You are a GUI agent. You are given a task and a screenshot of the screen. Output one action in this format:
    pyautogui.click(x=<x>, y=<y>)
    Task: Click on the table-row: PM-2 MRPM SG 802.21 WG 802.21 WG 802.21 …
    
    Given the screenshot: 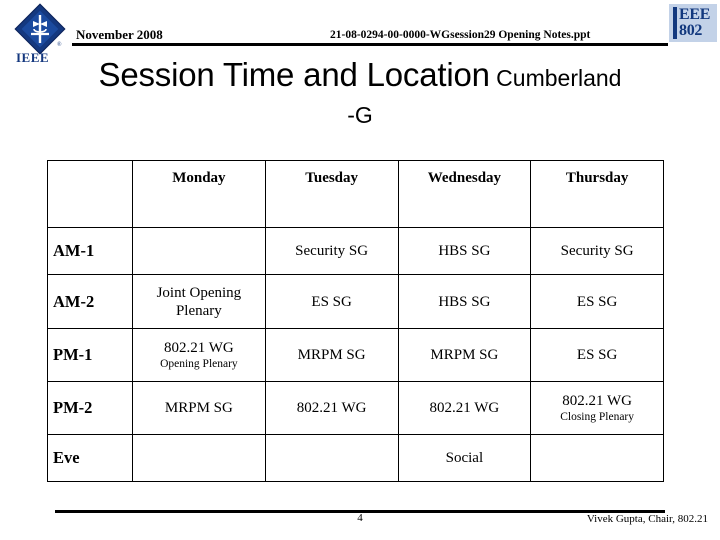 What is the action you would take?
    pyautogui.click(x=355, y=408)
    